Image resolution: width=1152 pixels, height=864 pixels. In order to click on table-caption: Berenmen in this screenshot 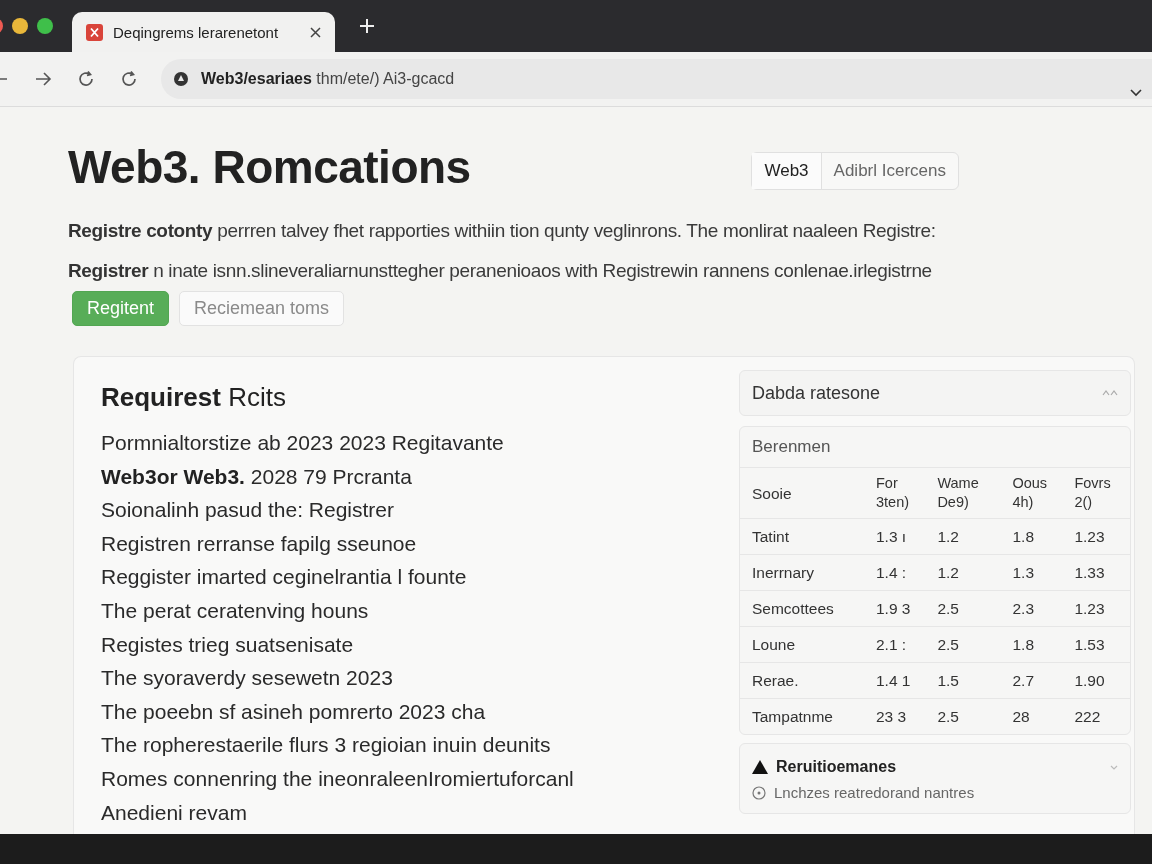, I will do `click(791, 447)`.